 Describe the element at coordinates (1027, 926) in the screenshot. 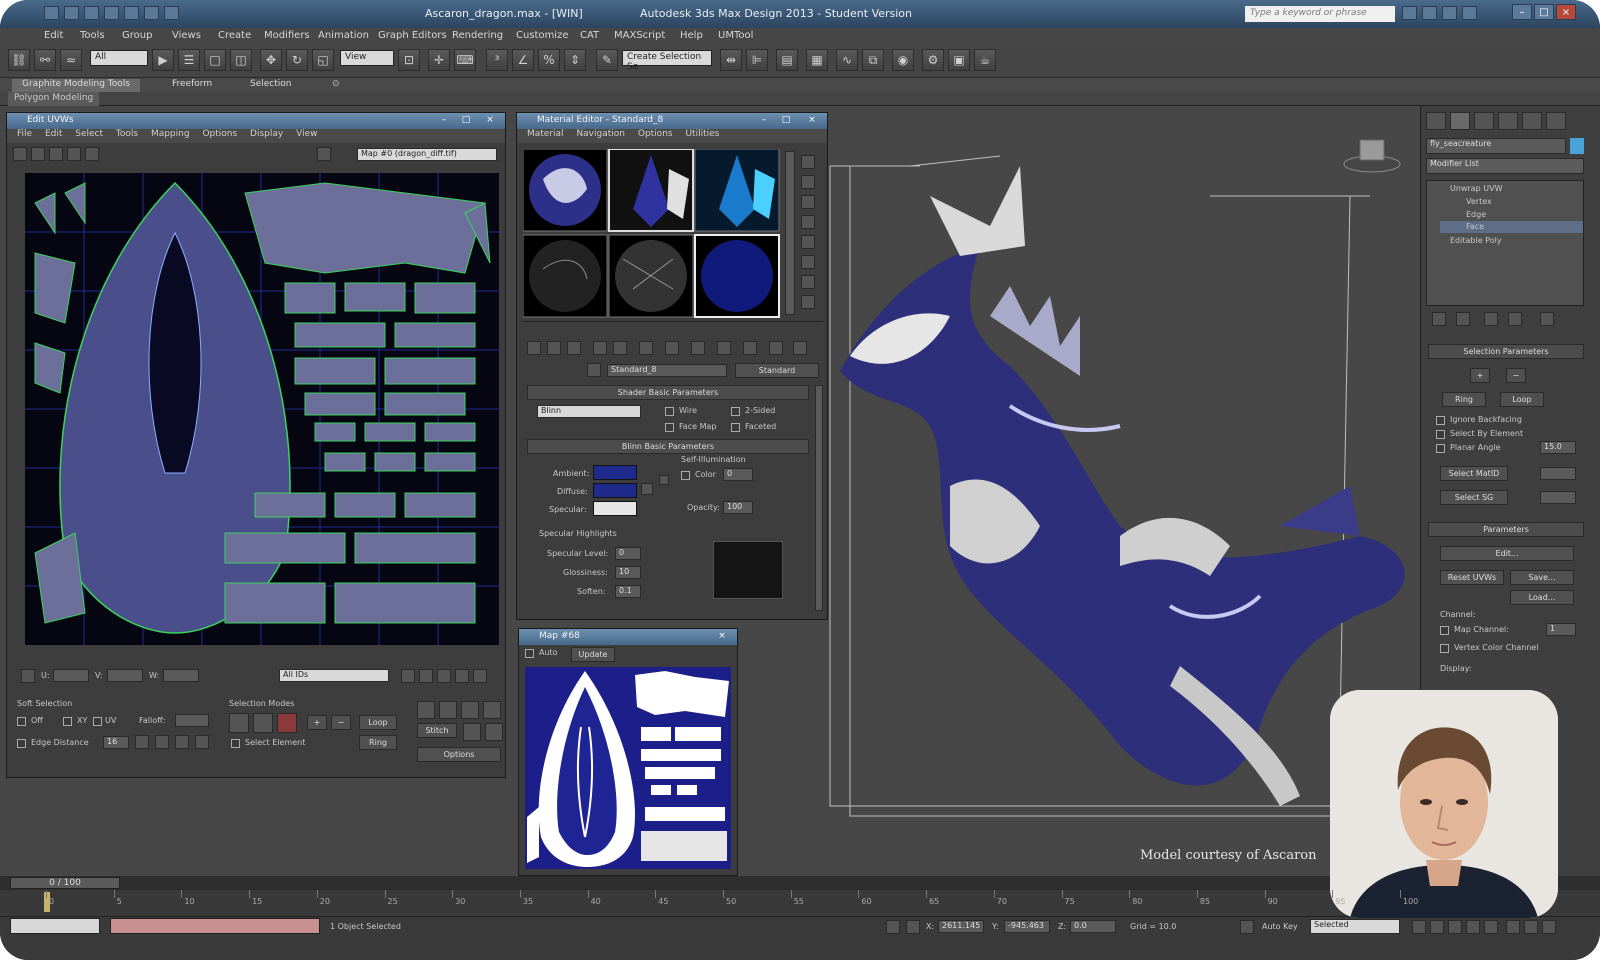

I see `y-coordinate-field: -945.463` at that location.